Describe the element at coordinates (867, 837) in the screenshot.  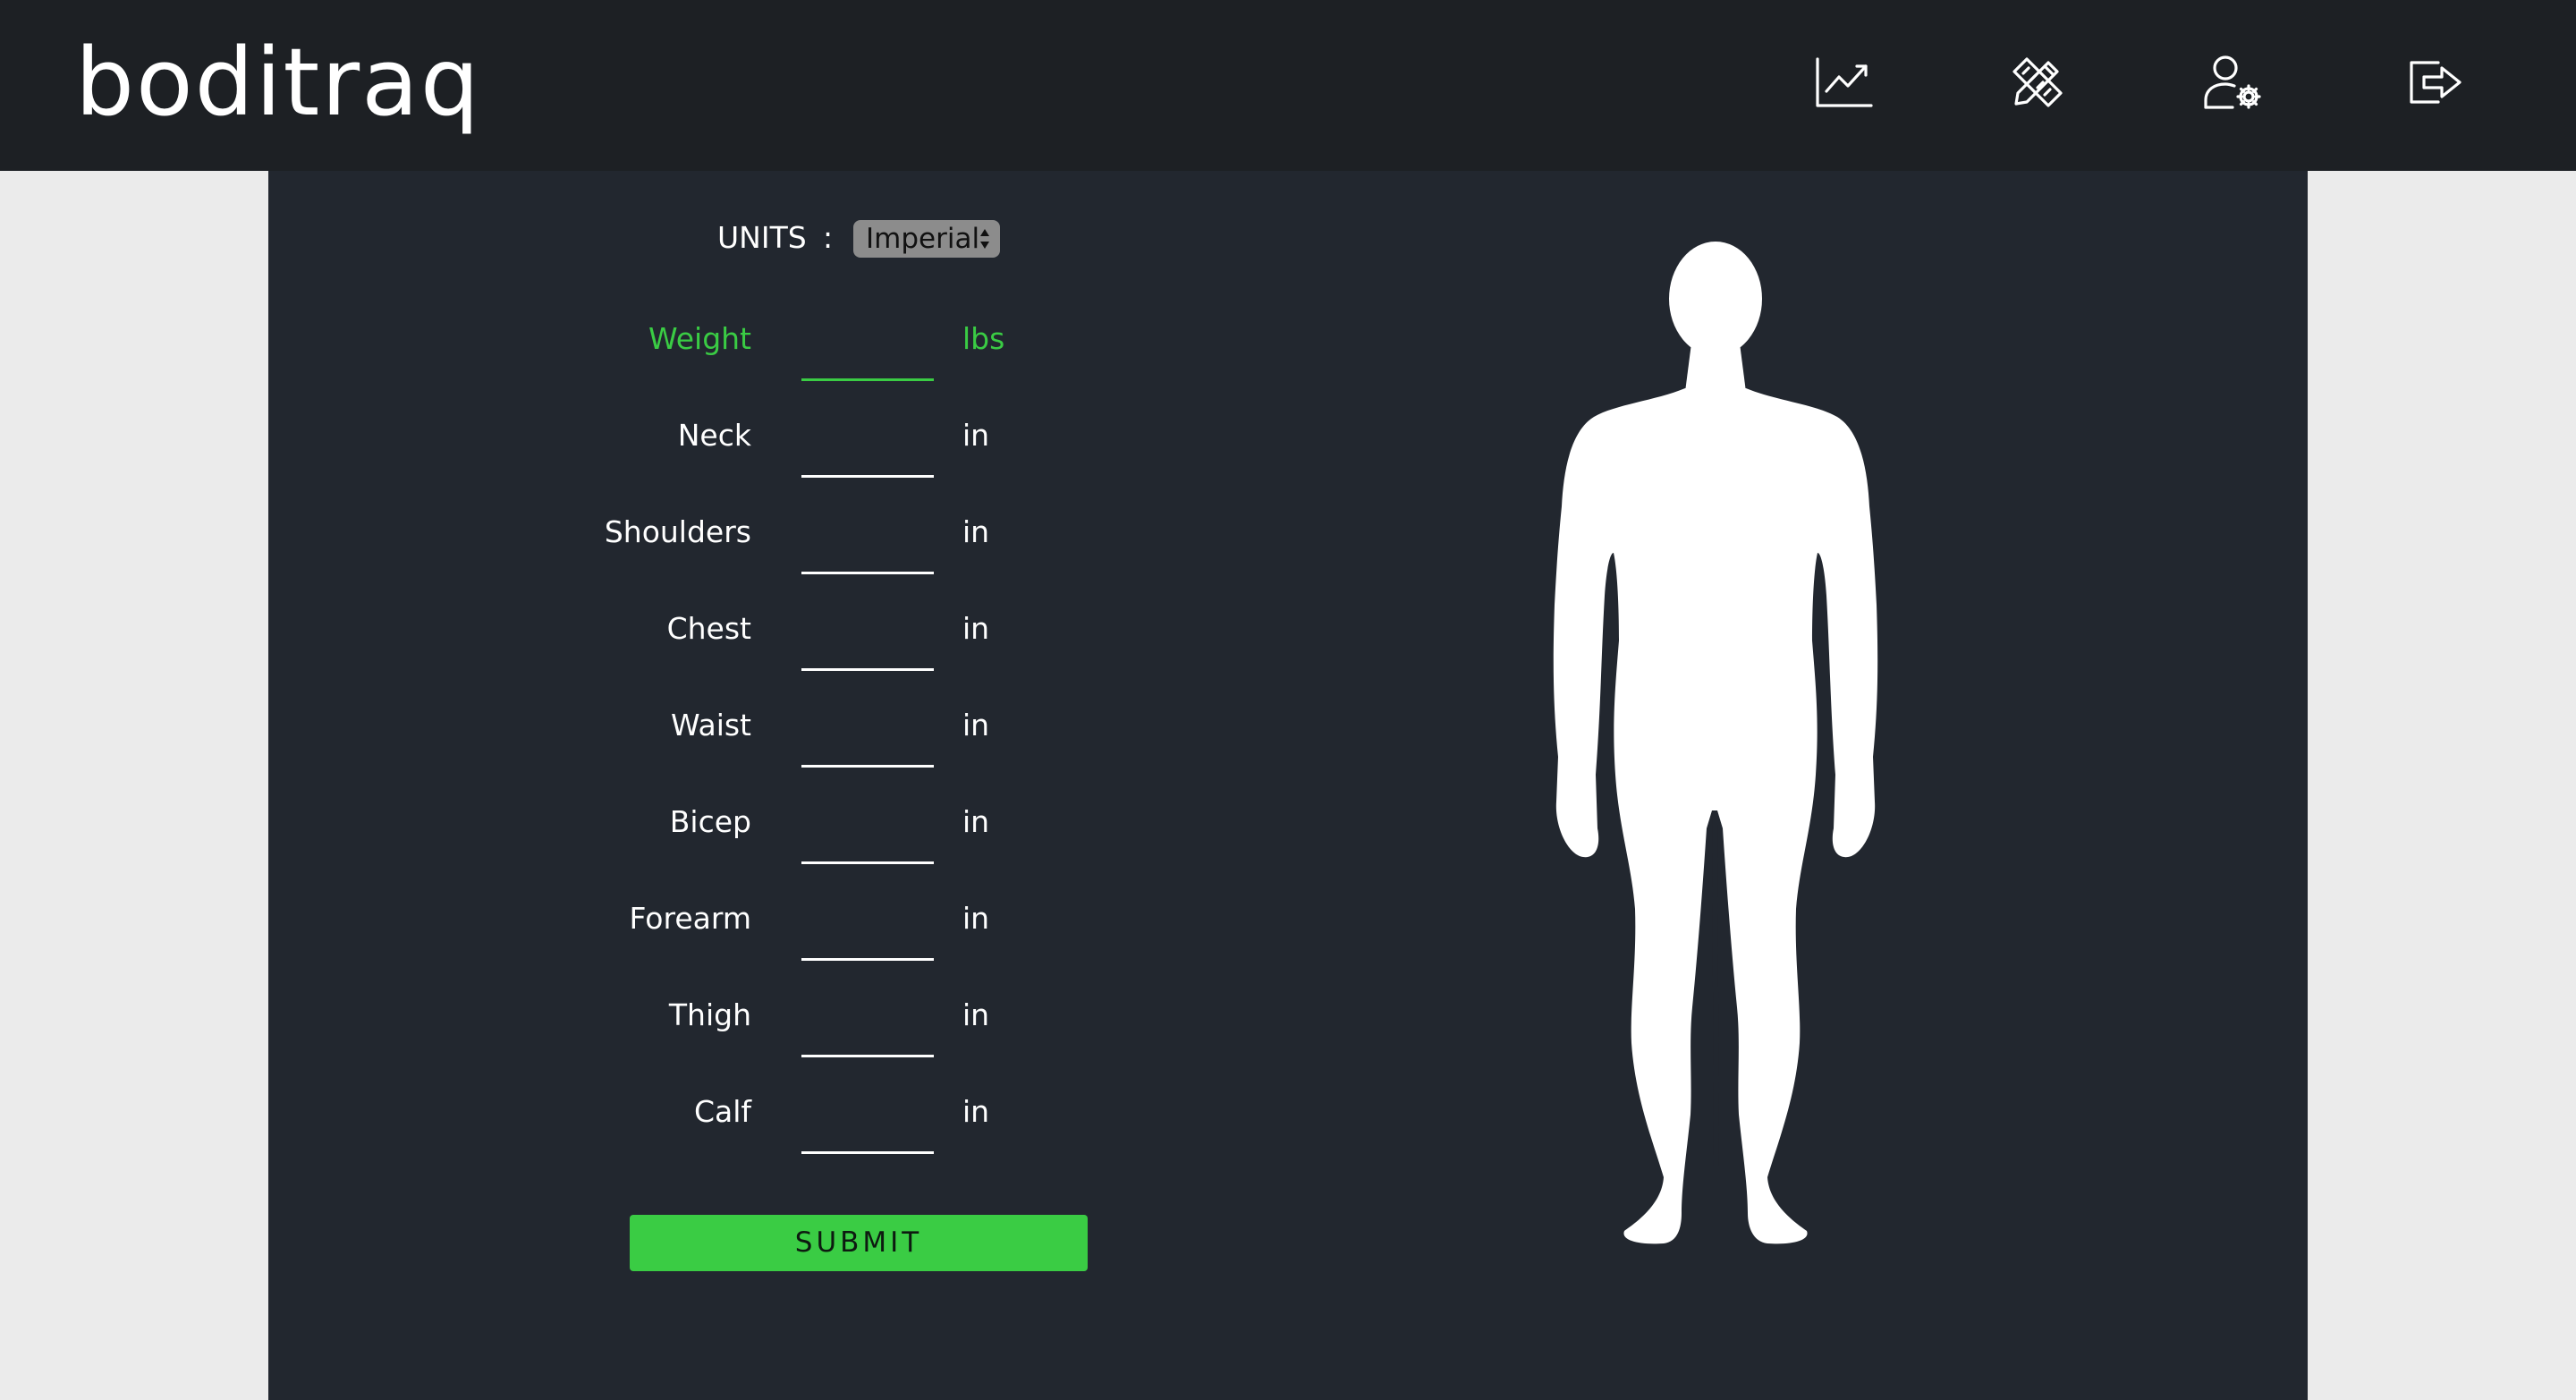
I see `bicep-input` at that location.